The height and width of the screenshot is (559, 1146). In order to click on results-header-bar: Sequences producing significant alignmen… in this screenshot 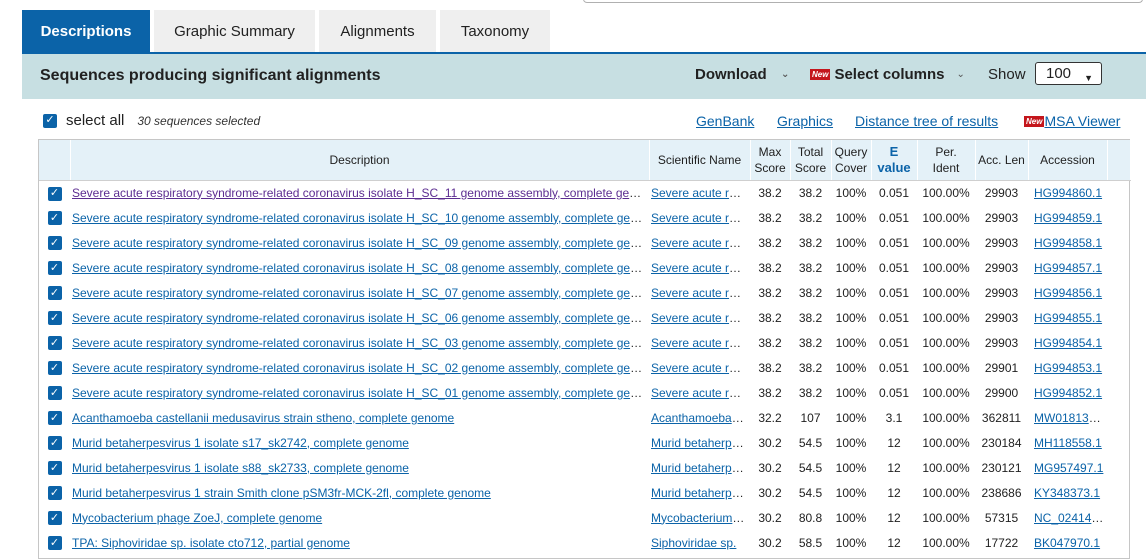, I will do `click(584, 76)`.